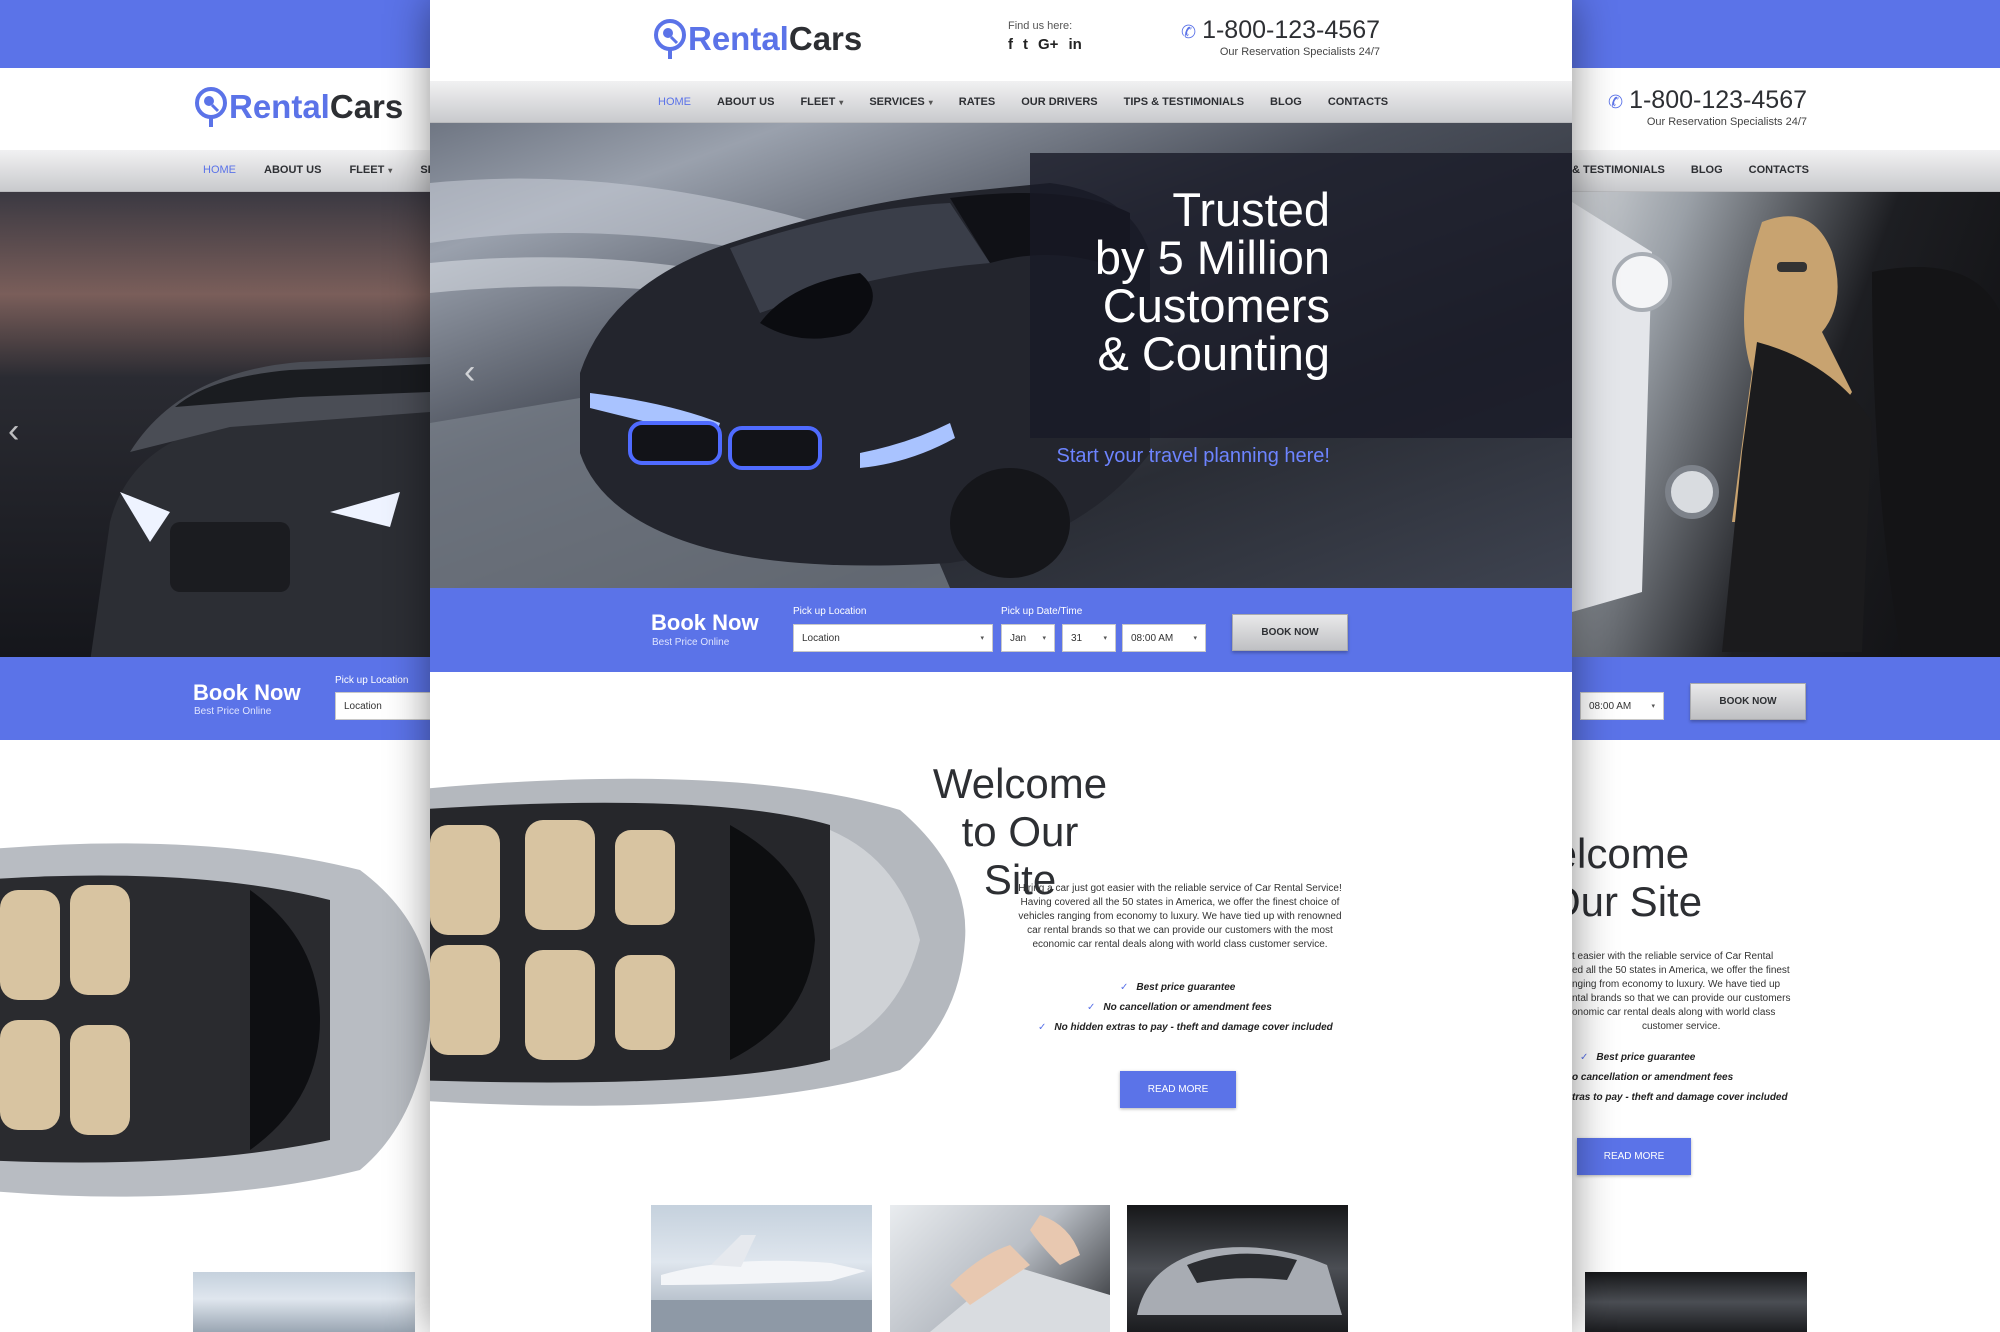  What do you see at coordinates (1089, 638) in the screenshot?
I see `pickup-day-select: 31 ▾` at bounding box center [1089, 638].